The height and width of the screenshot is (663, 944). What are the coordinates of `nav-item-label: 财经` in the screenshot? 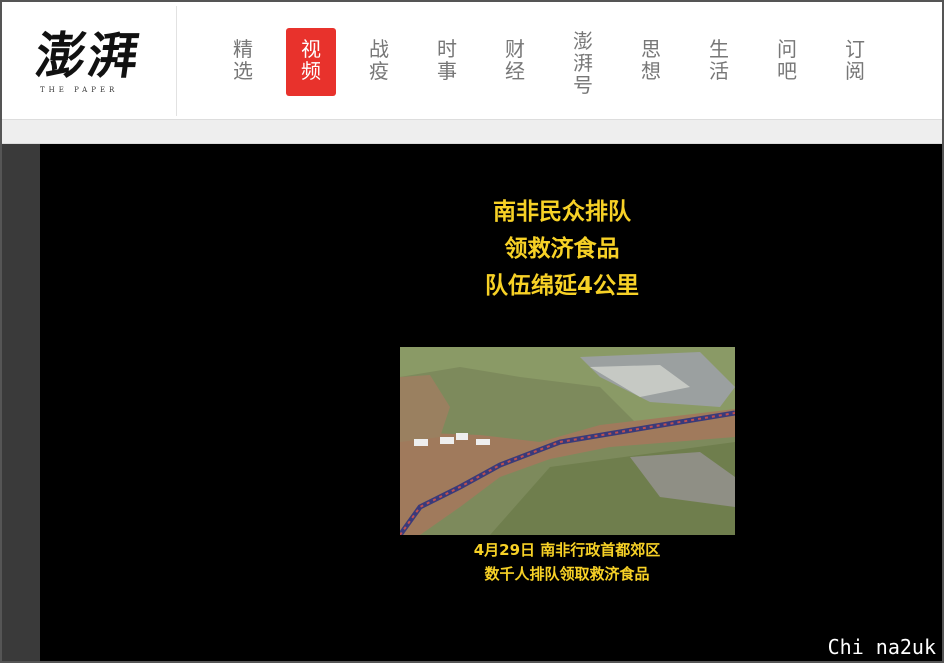 It's located at (515, 60).